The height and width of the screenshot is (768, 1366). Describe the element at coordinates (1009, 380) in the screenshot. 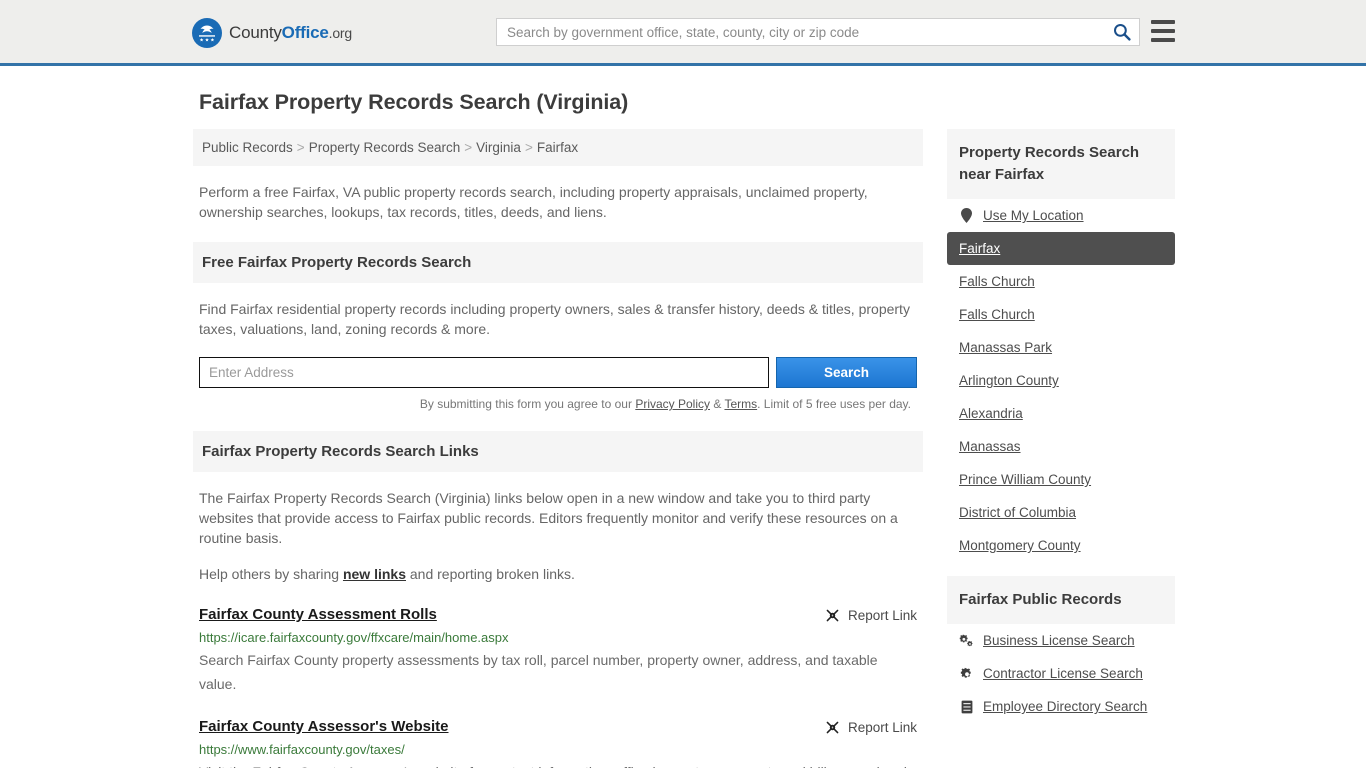

I see `sidebar-item-label: Arlington County` at that location.